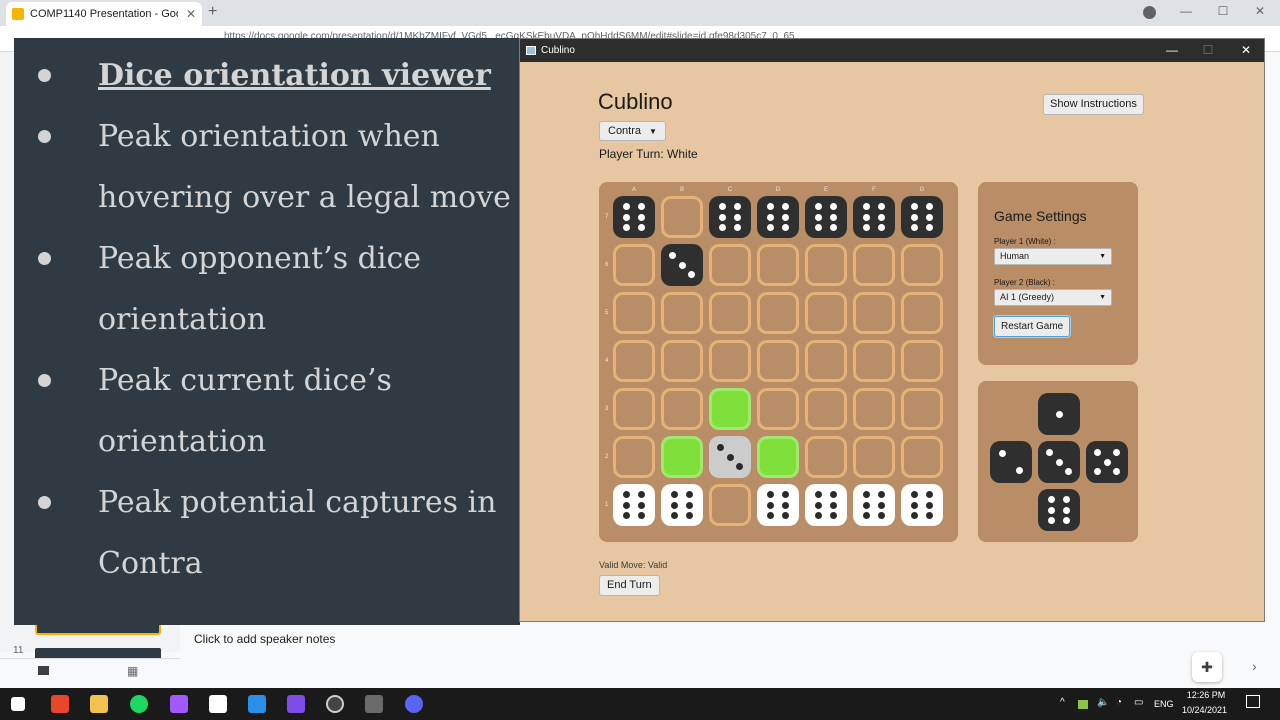  I want to click on minimize-button: —, so click(1172, 50).